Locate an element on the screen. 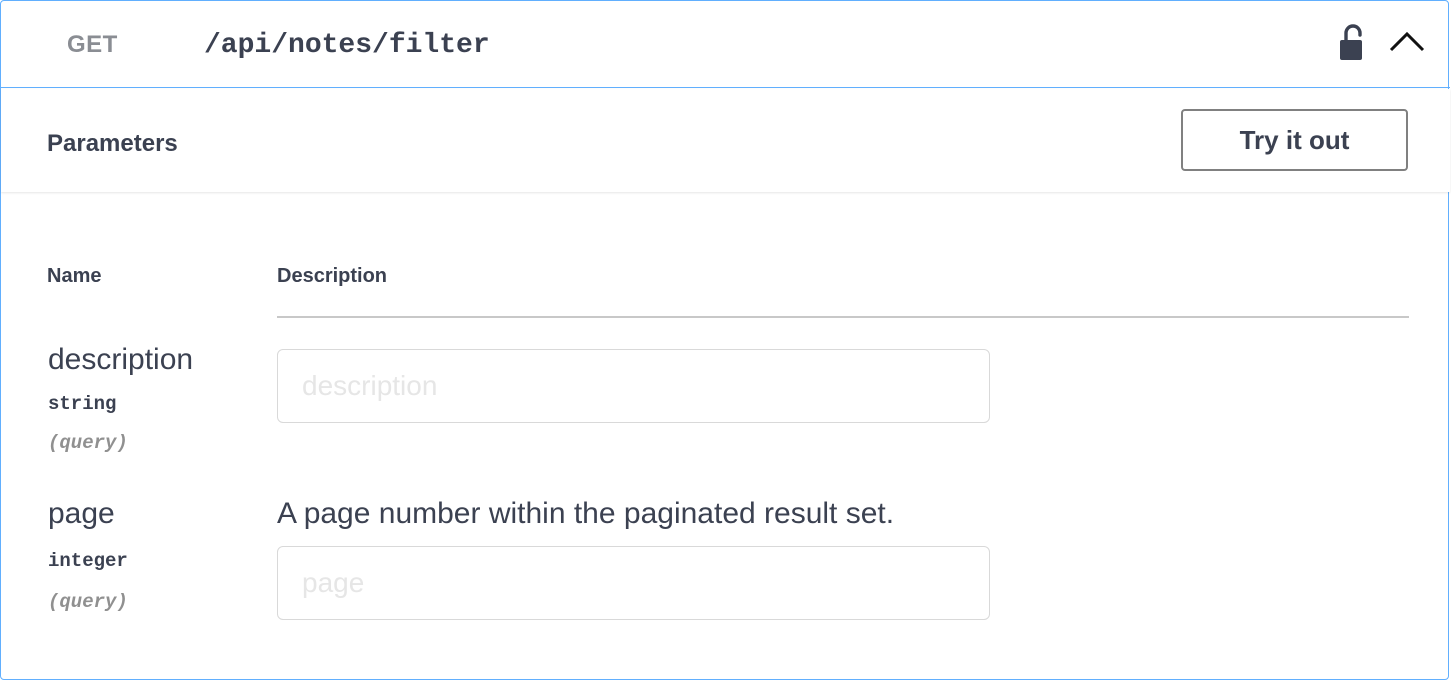  parameter-name: page is located at coordinates (81, 513).